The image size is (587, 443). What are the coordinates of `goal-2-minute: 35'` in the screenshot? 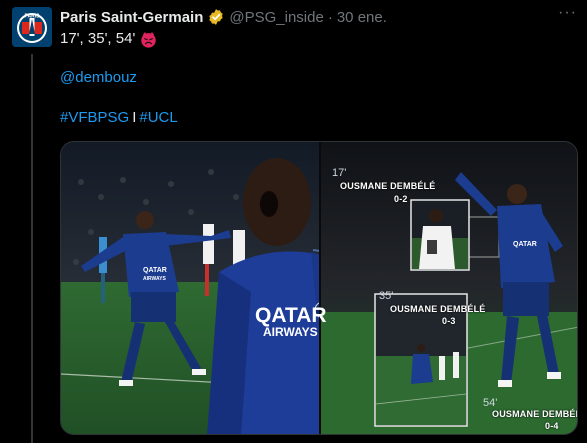 It's located at (386, 296).